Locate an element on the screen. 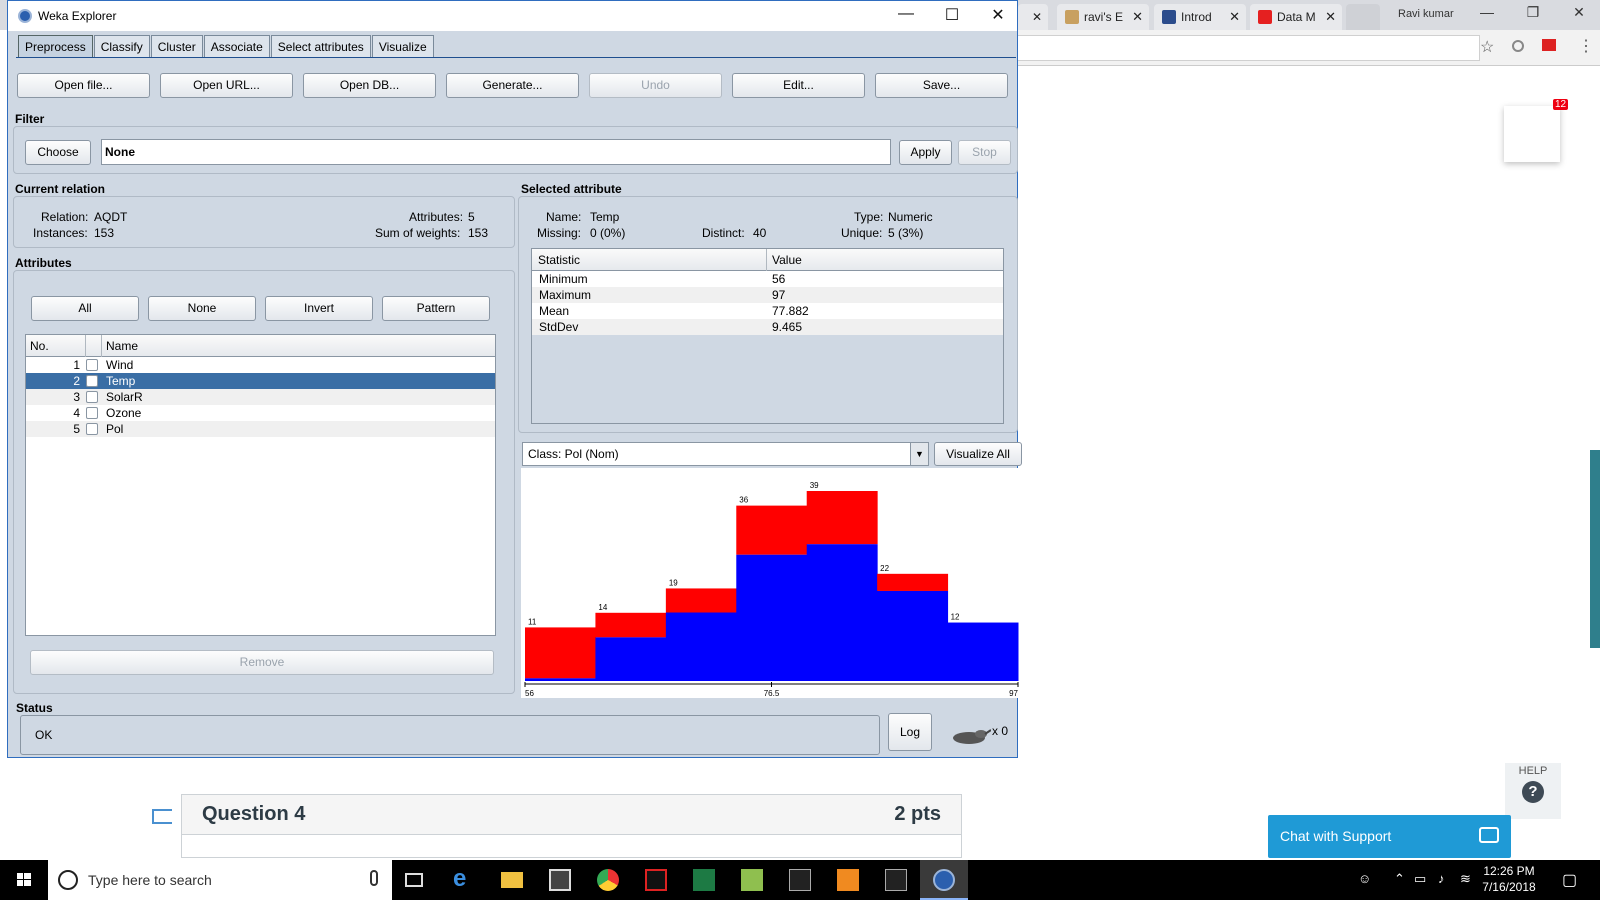 The width and height of the screenshot is (1600, 903). notification-card is located at coordinates (1532, 134).